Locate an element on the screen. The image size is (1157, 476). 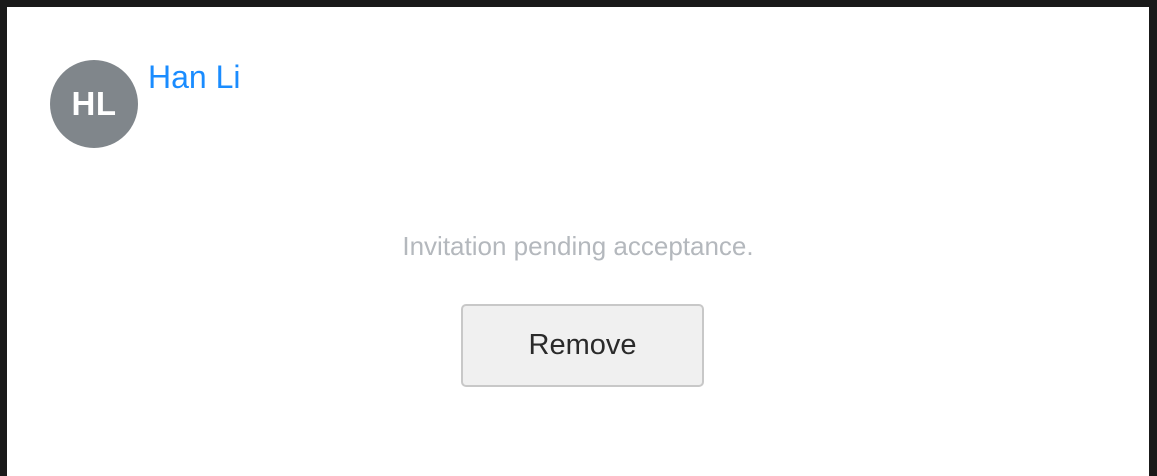
remove-button: Remove is located at coordinates (582, 345).